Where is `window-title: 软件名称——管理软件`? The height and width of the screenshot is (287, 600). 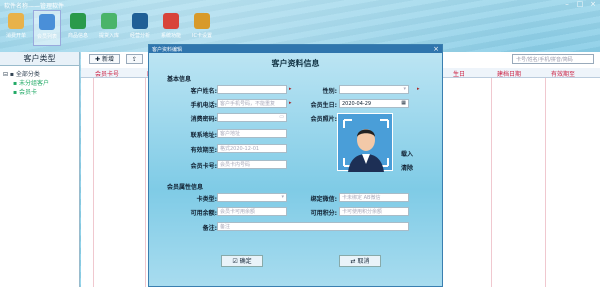
window-title: 软件名称——管理软件 is located at coordinates (34, 6).